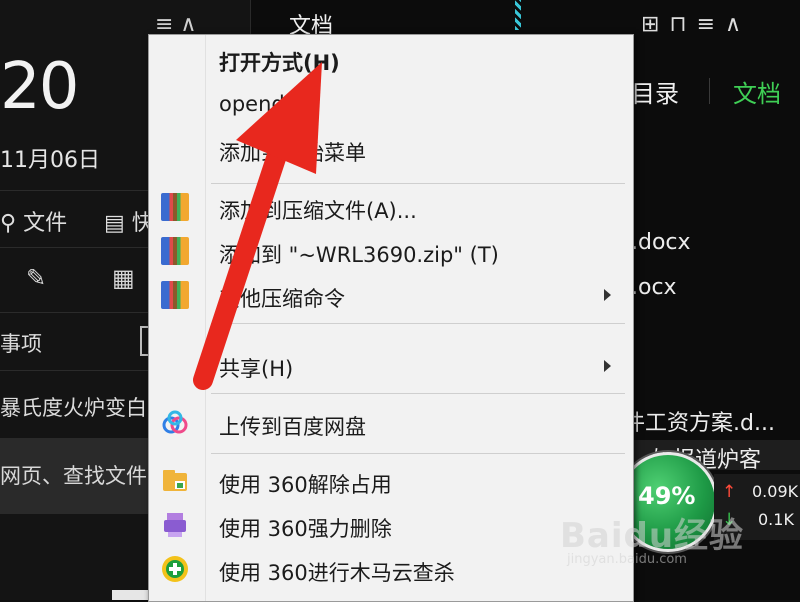 This screenshot has width=800, height=602. I want to click on tab-file: ⚲ 文件, so click(33, 221).